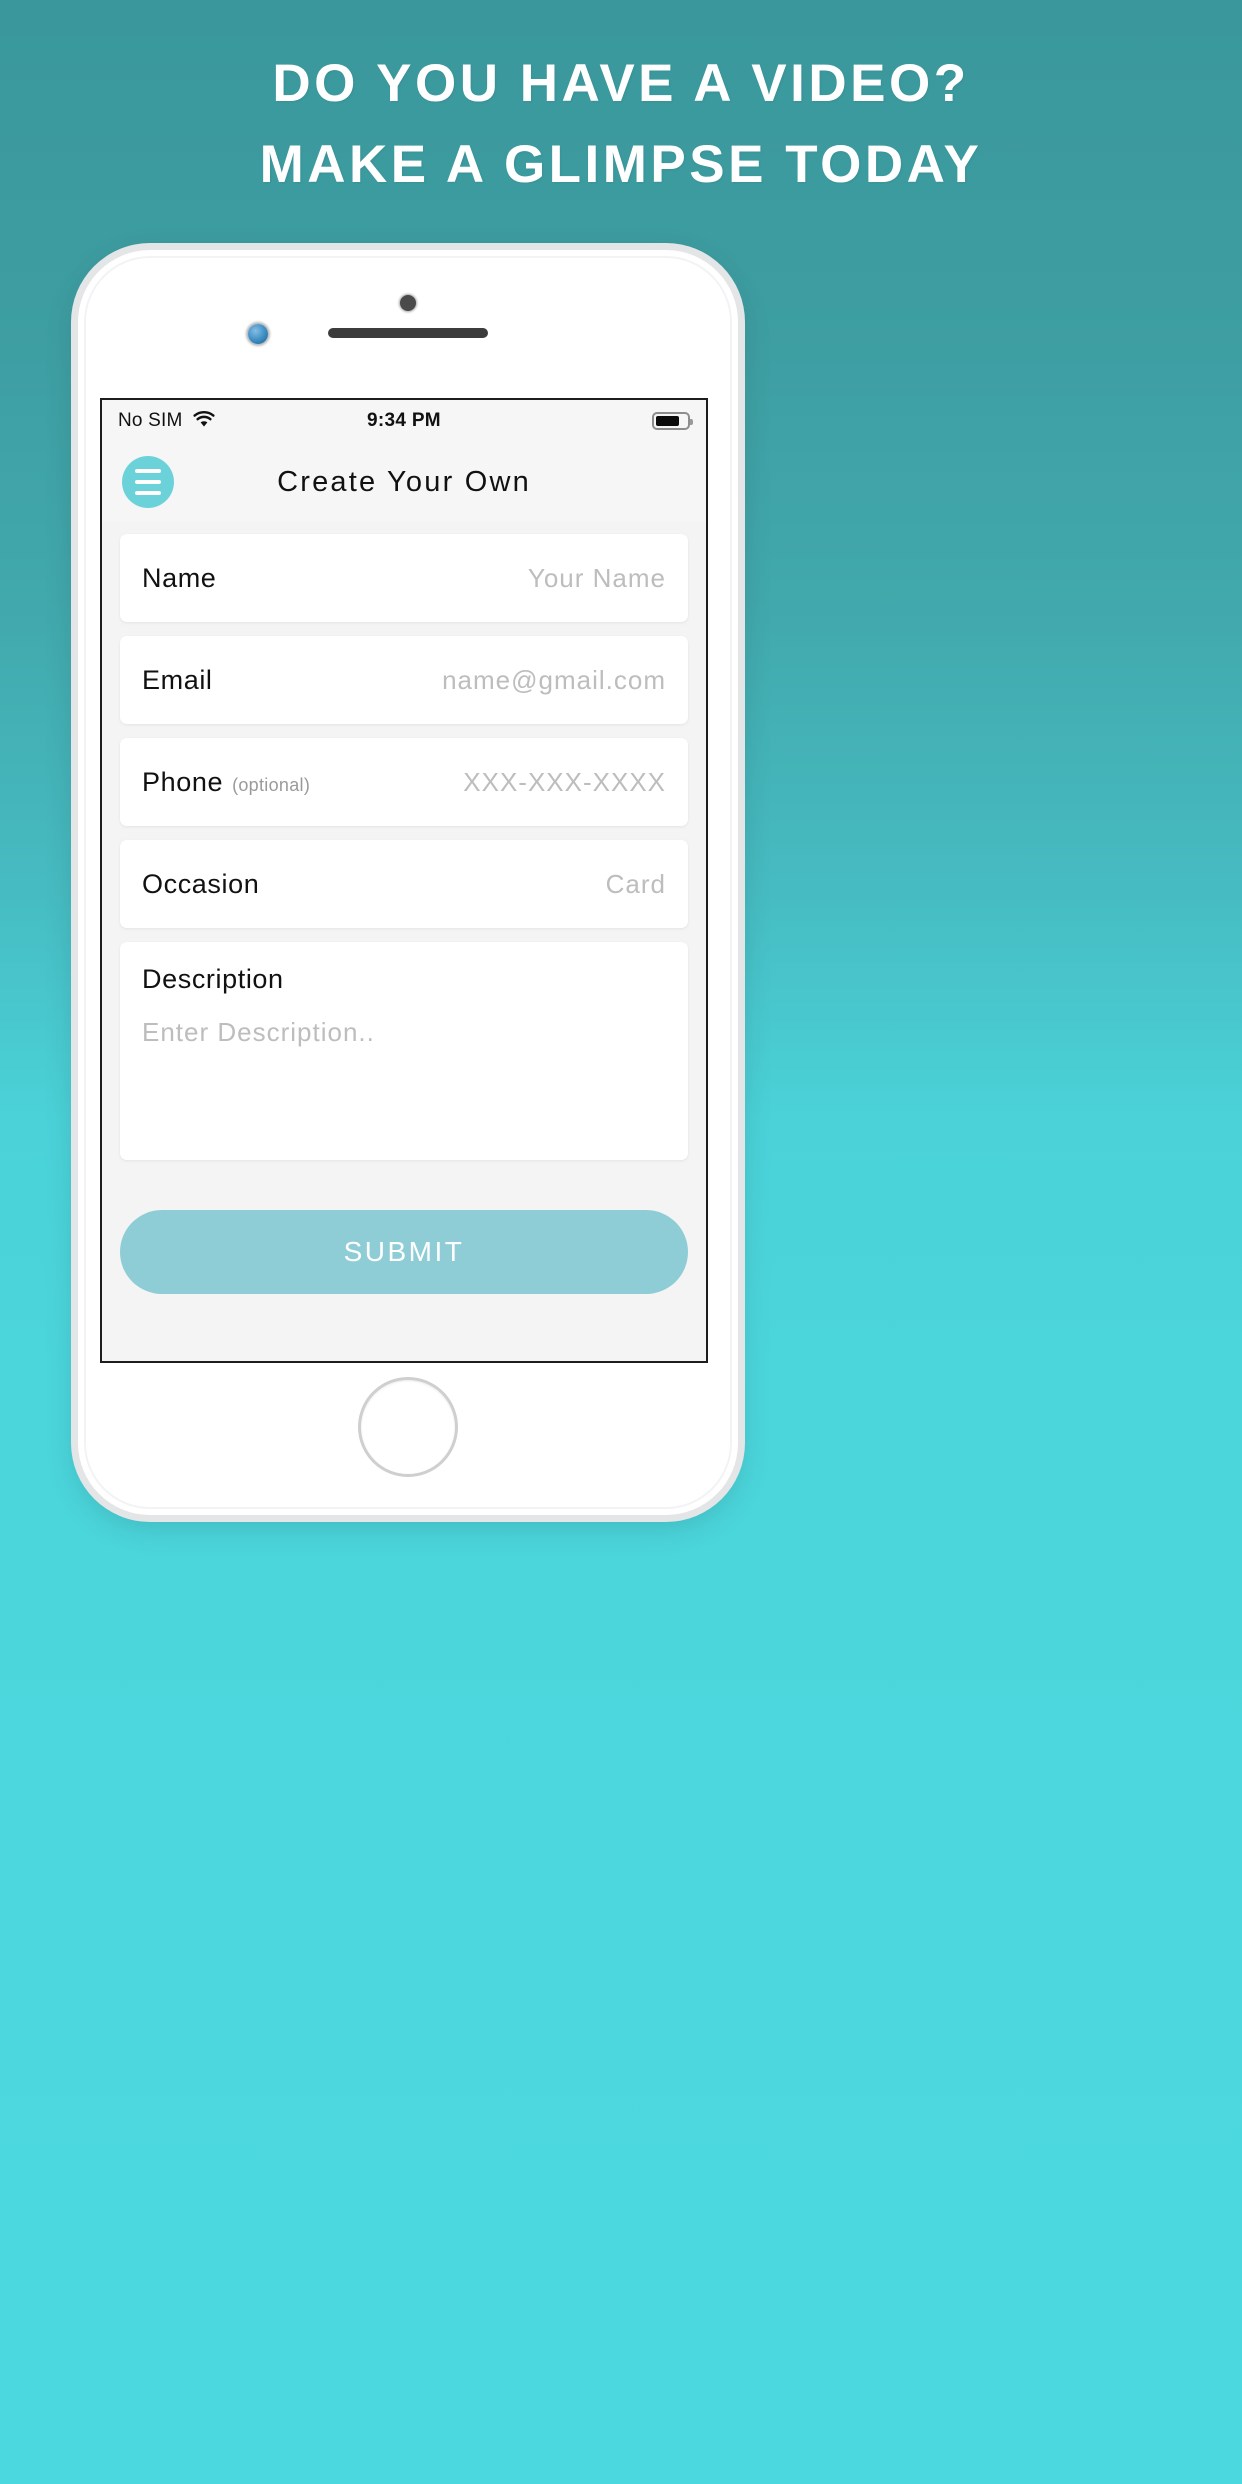  What do you see at coordinates (150, 420) in the screenshot?
I see `carrier-label: No SIM` at bounding box center [150, 420].